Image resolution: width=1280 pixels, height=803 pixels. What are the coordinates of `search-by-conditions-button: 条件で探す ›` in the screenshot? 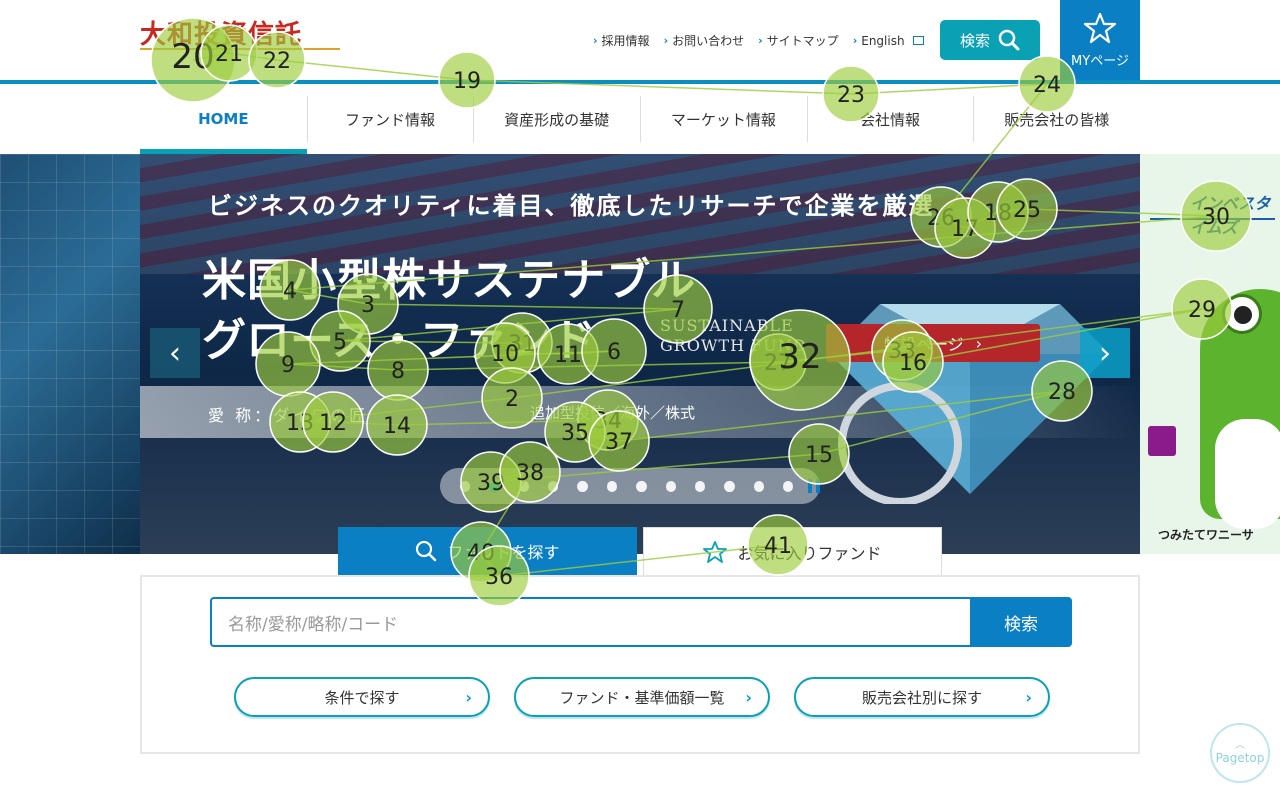 It's located at (362, 697).